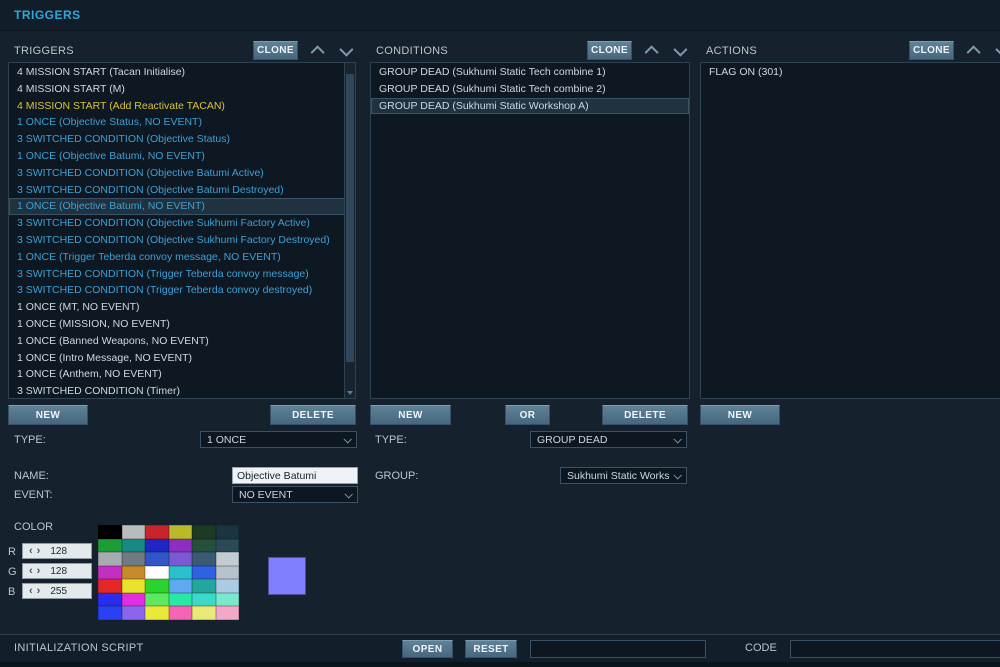  I want to click on delete-condition-button: DELETE, so click(645, 415).